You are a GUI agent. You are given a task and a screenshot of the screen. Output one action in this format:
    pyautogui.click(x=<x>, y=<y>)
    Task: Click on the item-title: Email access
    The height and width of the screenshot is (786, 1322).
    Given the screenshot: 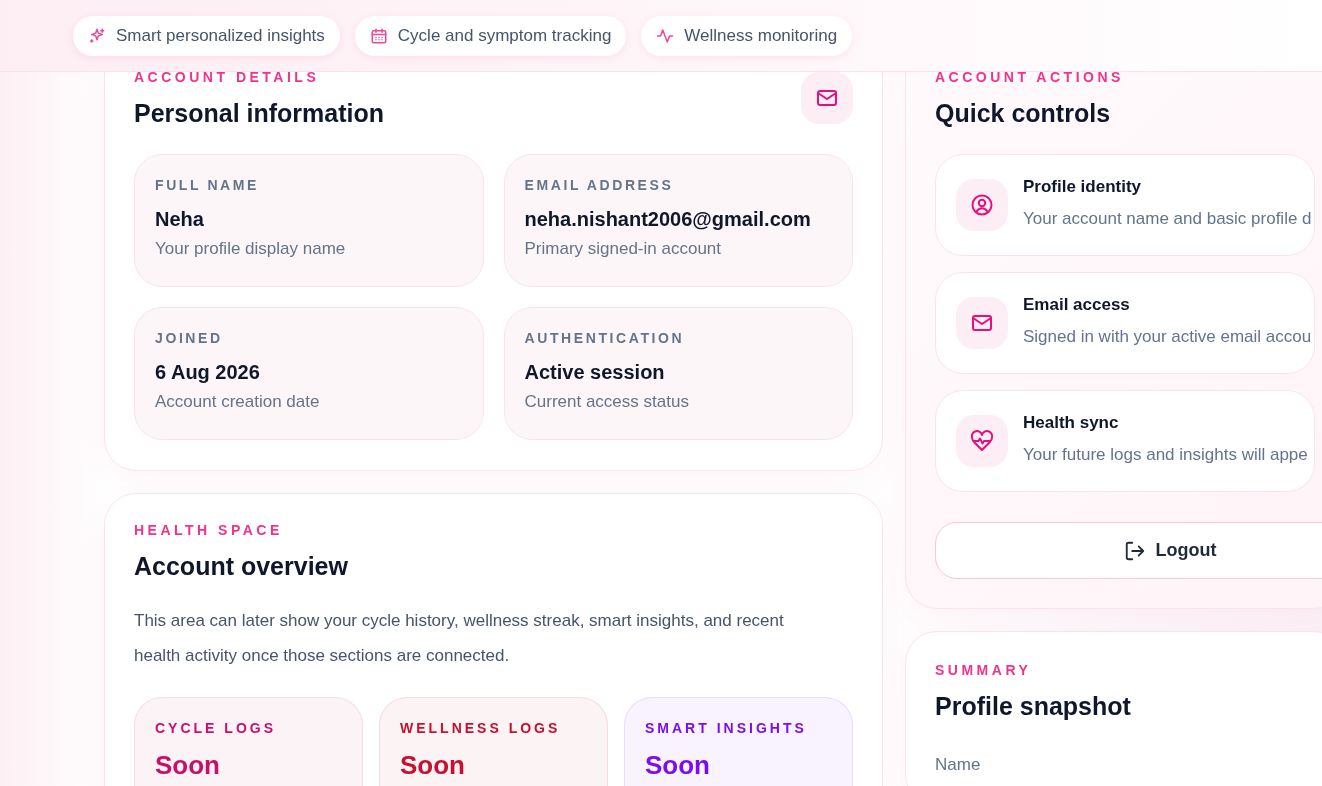 What is the action you would take?
    pyautogui.click(x=1077, y=305)
    